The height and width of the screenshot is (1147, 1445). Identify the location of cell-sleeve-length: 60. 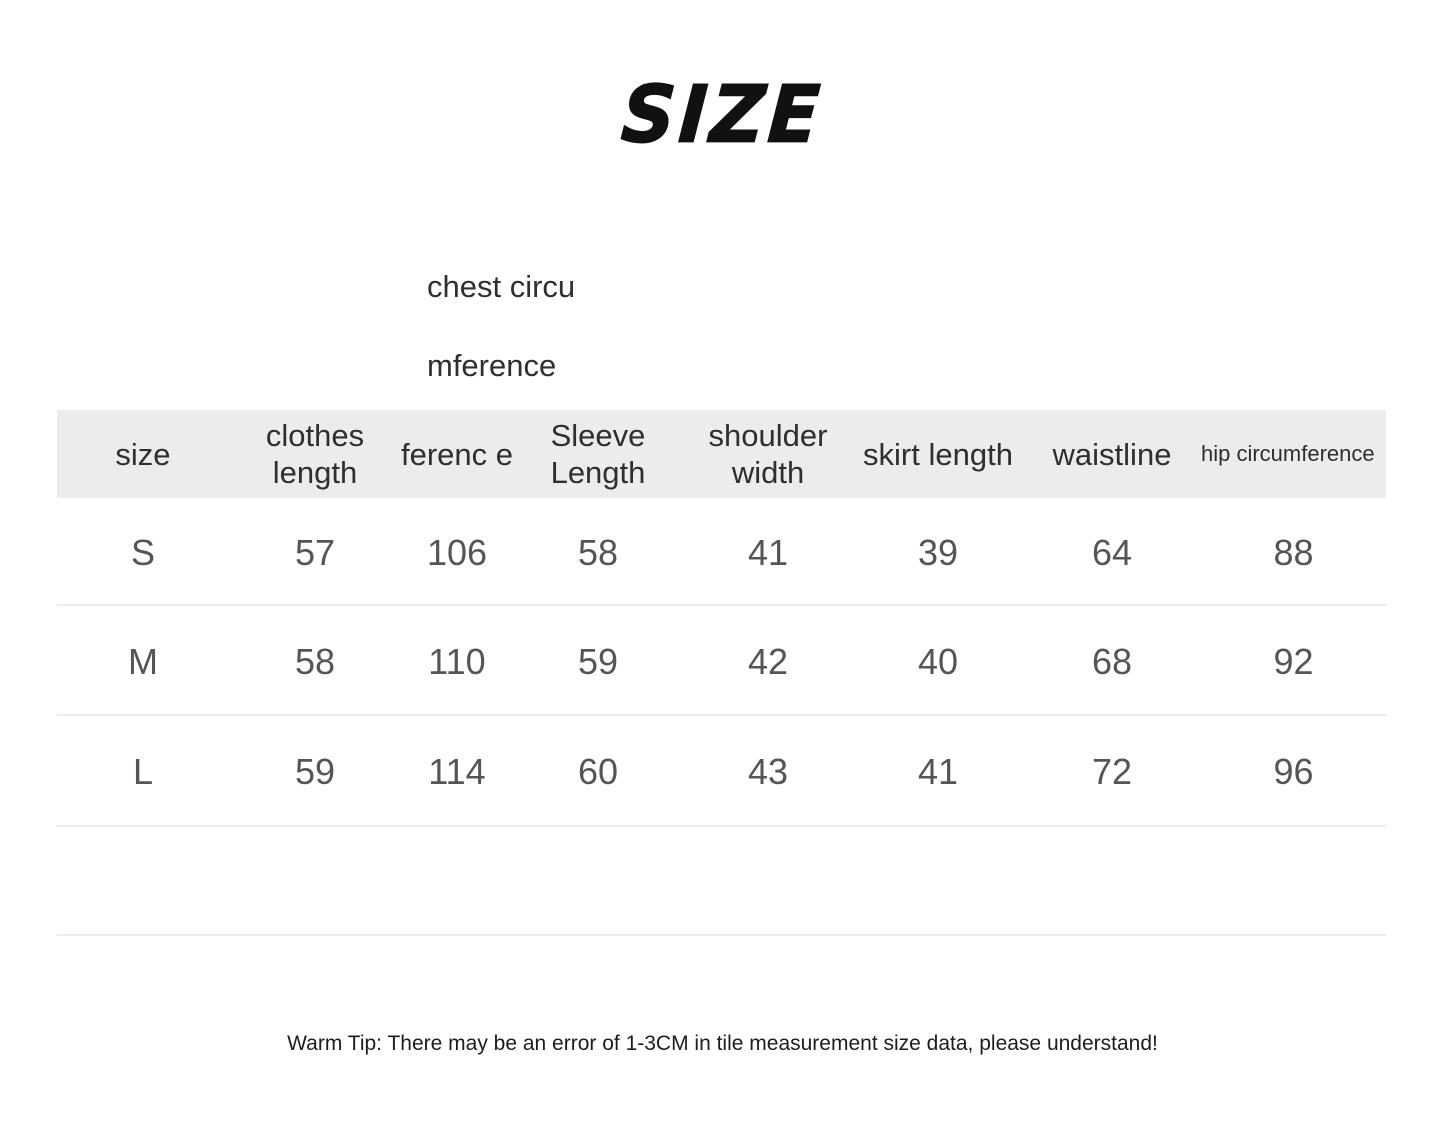
(598, 771).